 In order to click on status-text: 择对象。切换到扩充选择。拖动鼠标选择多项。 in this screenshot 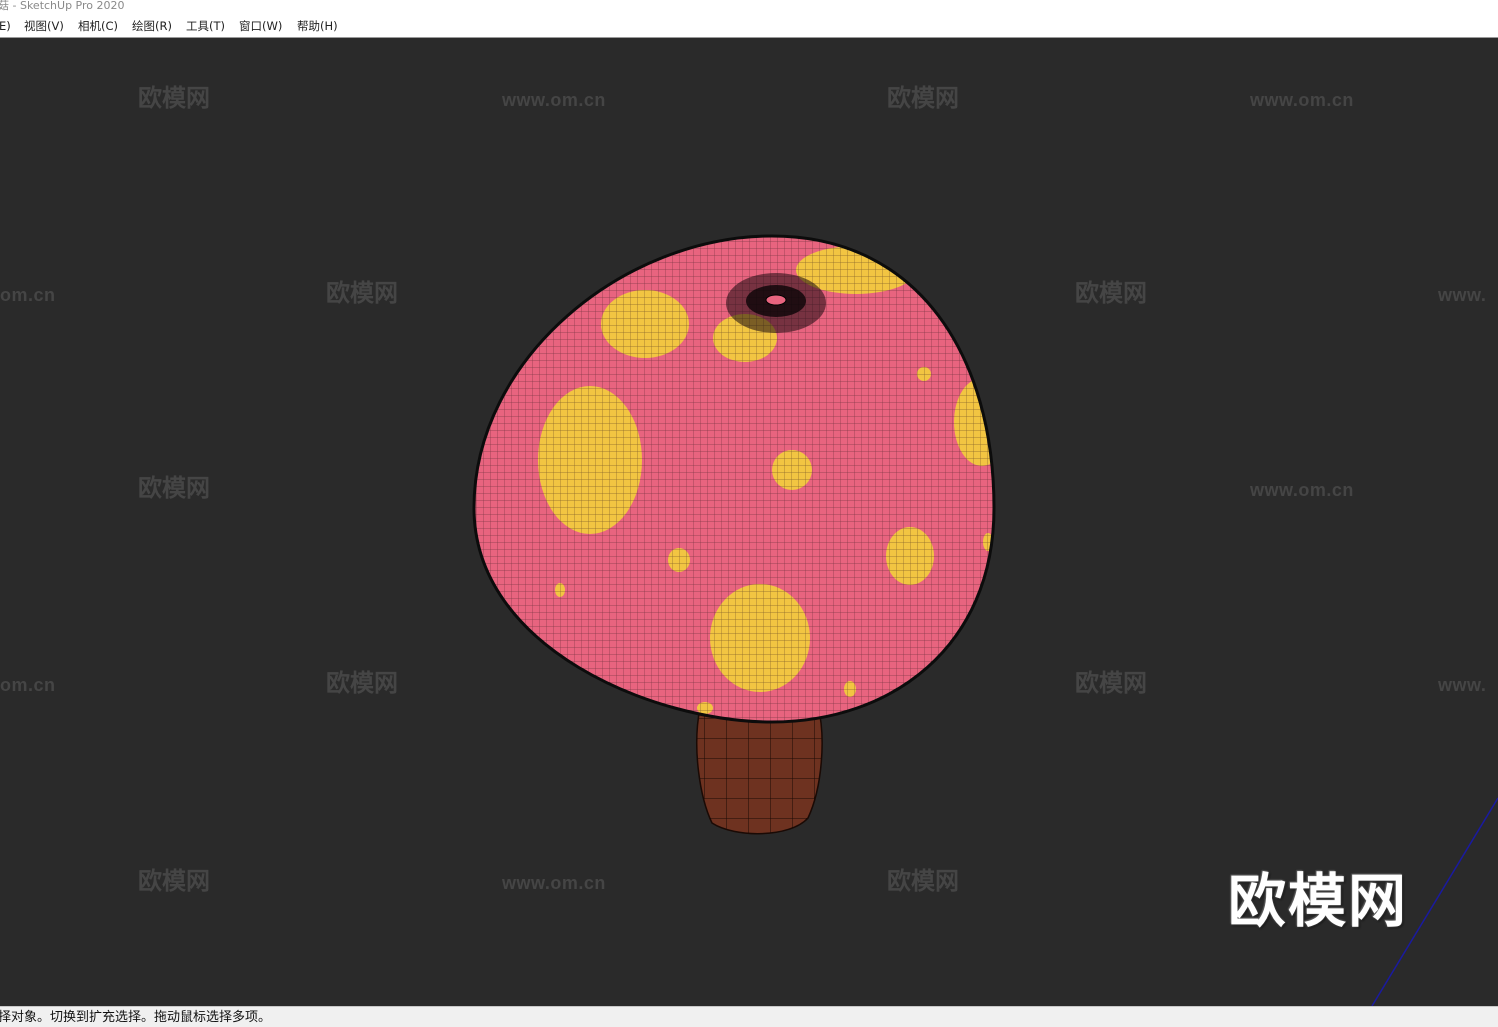, I will do `click(136, 1017)`.